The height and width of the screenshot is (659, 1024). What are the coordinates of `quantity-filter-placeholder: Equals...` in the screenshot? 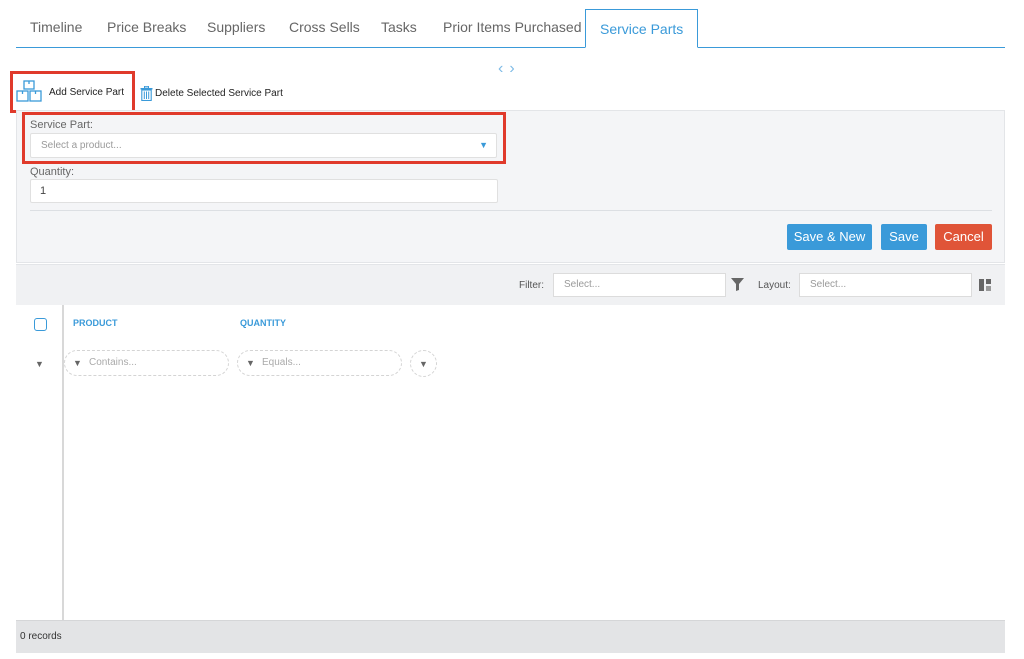 It's located at (281, 362).